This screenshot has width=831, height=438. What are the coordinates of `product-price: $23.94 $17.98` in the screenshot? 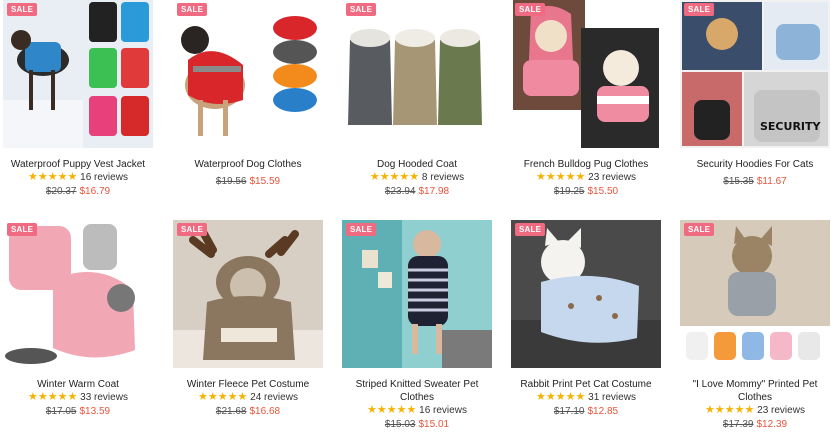 It's located at (417, 192).